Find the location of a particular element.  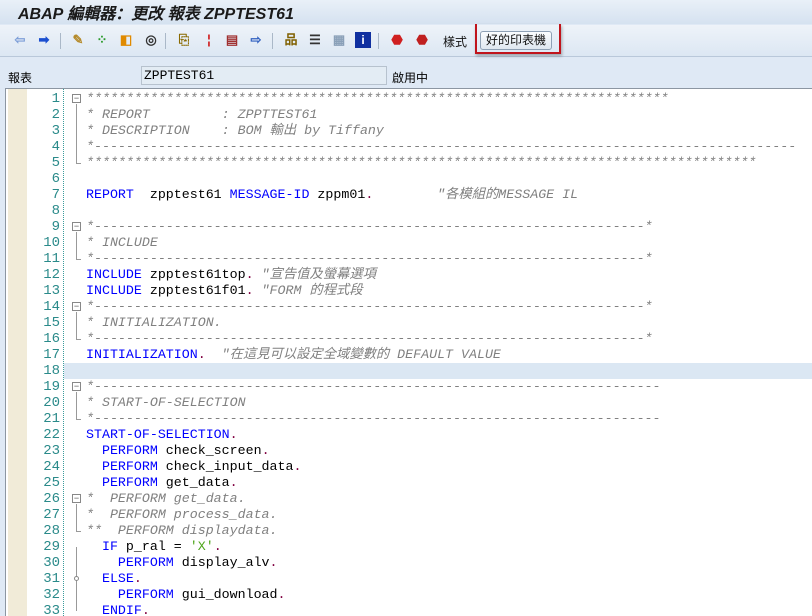

code-line: PERFORM check_screen. is located at coordinates (178, 451).